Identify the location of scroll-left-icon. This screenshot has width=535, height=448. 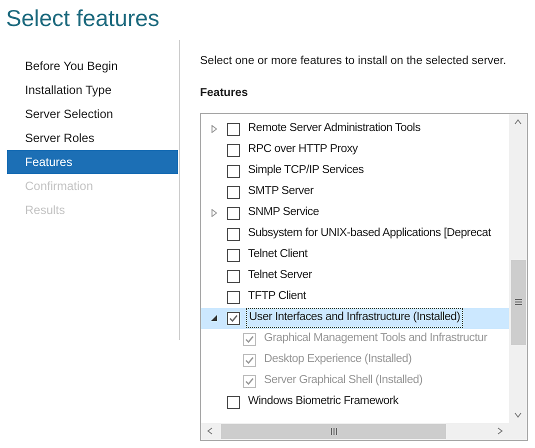
(210, 431).